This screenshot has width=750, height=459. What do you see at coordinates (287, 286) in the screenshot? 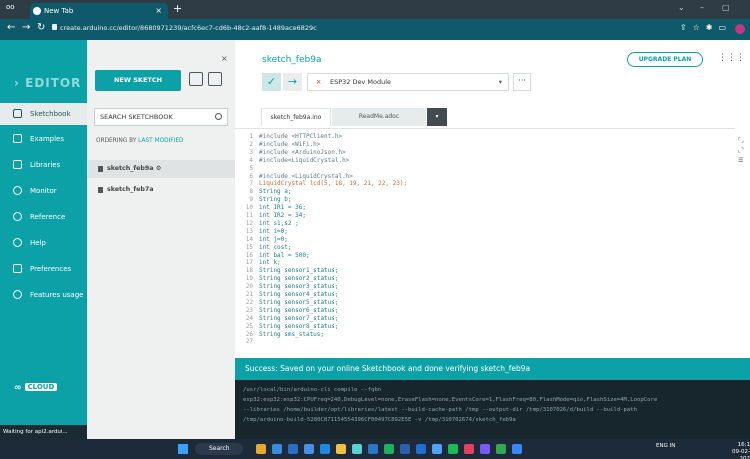
I see `code-line: 20 String sensor3_status;` at bounding box center [287, 286].